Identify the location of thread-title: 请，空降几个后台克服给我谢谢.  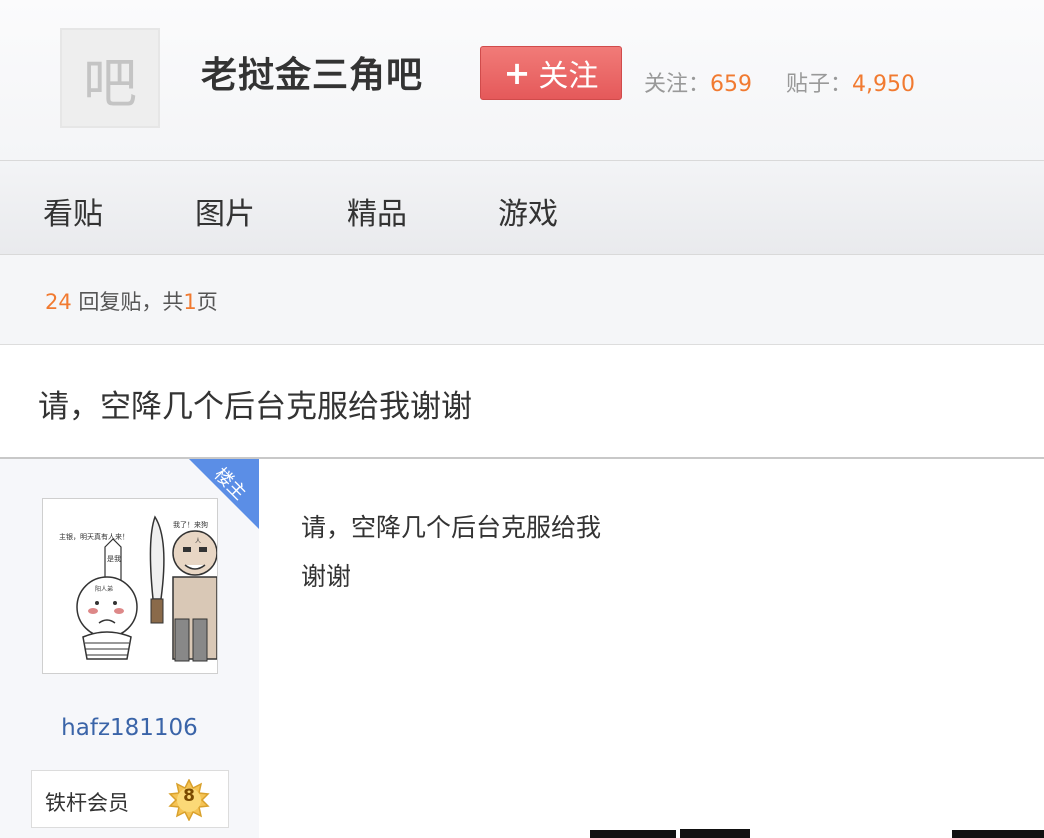
(255, 407).